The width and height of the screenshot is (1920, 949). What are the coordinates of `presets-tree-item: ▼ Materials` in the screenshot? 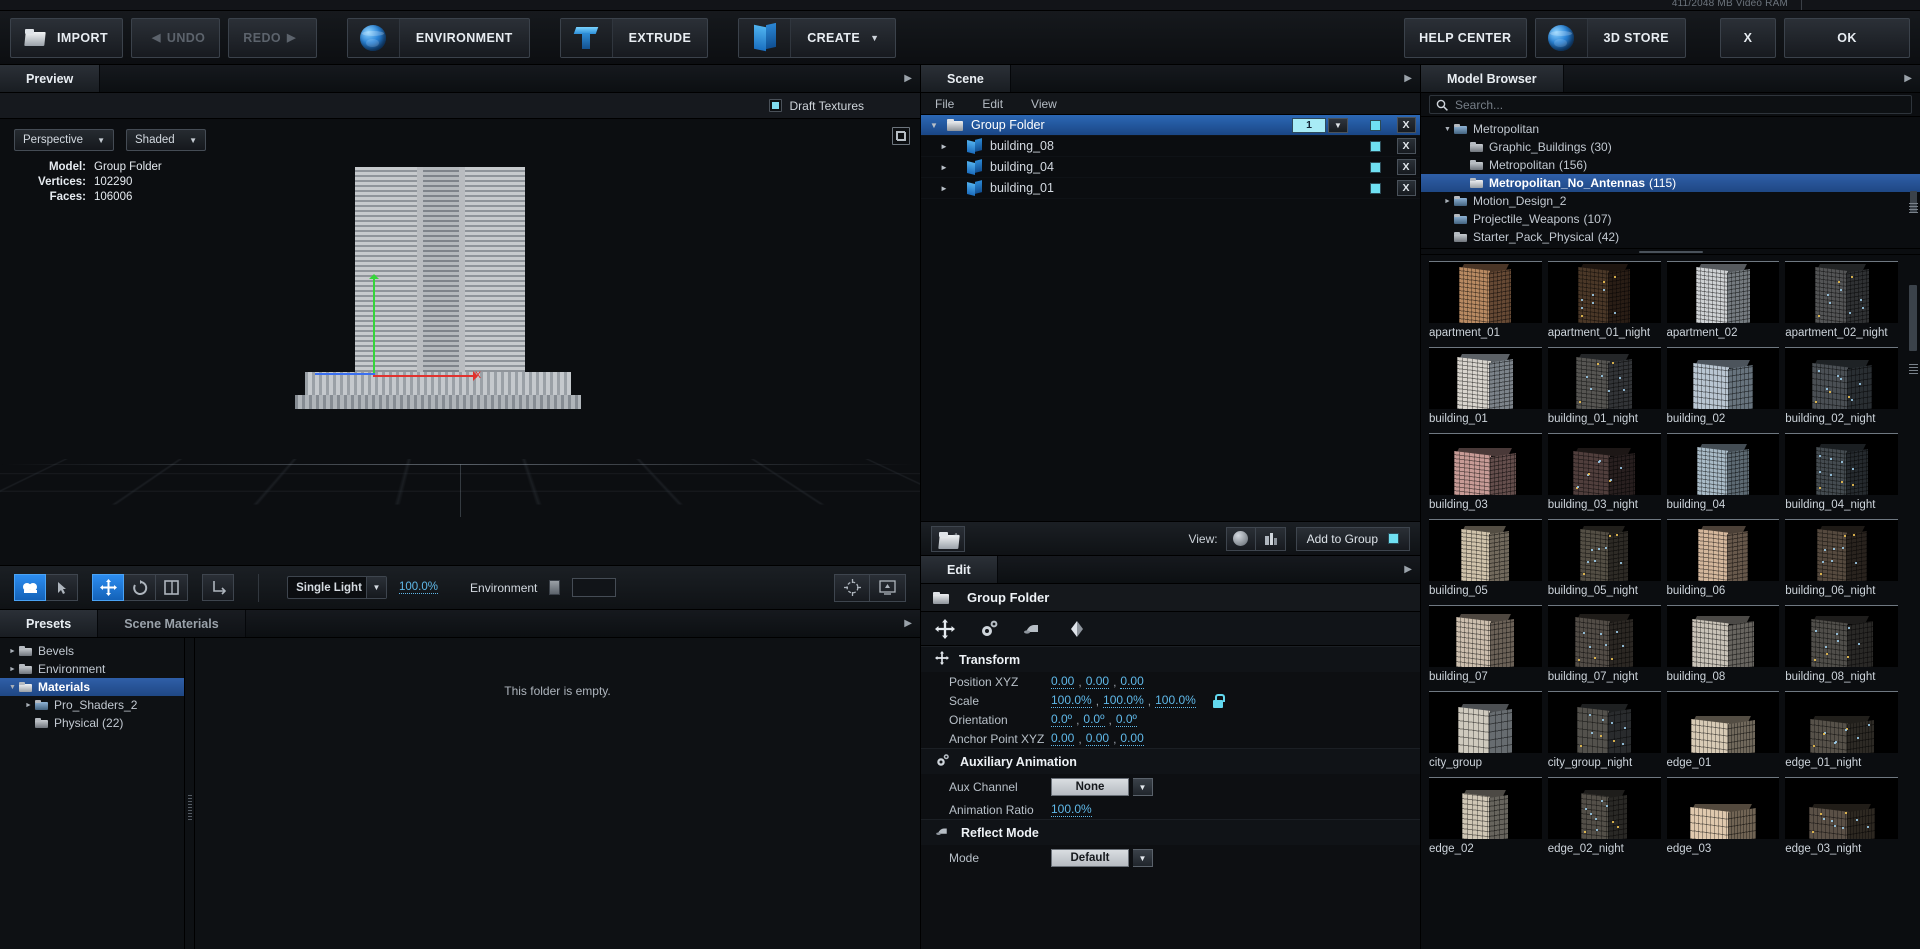 It's located at (92, 687).